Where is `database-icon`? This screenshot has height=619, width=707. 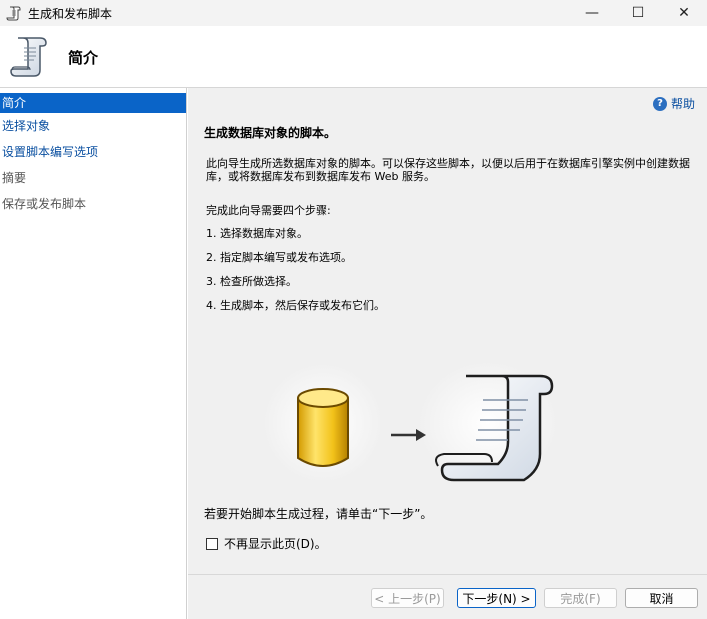
database-icon is located at coordinates (323, 427).